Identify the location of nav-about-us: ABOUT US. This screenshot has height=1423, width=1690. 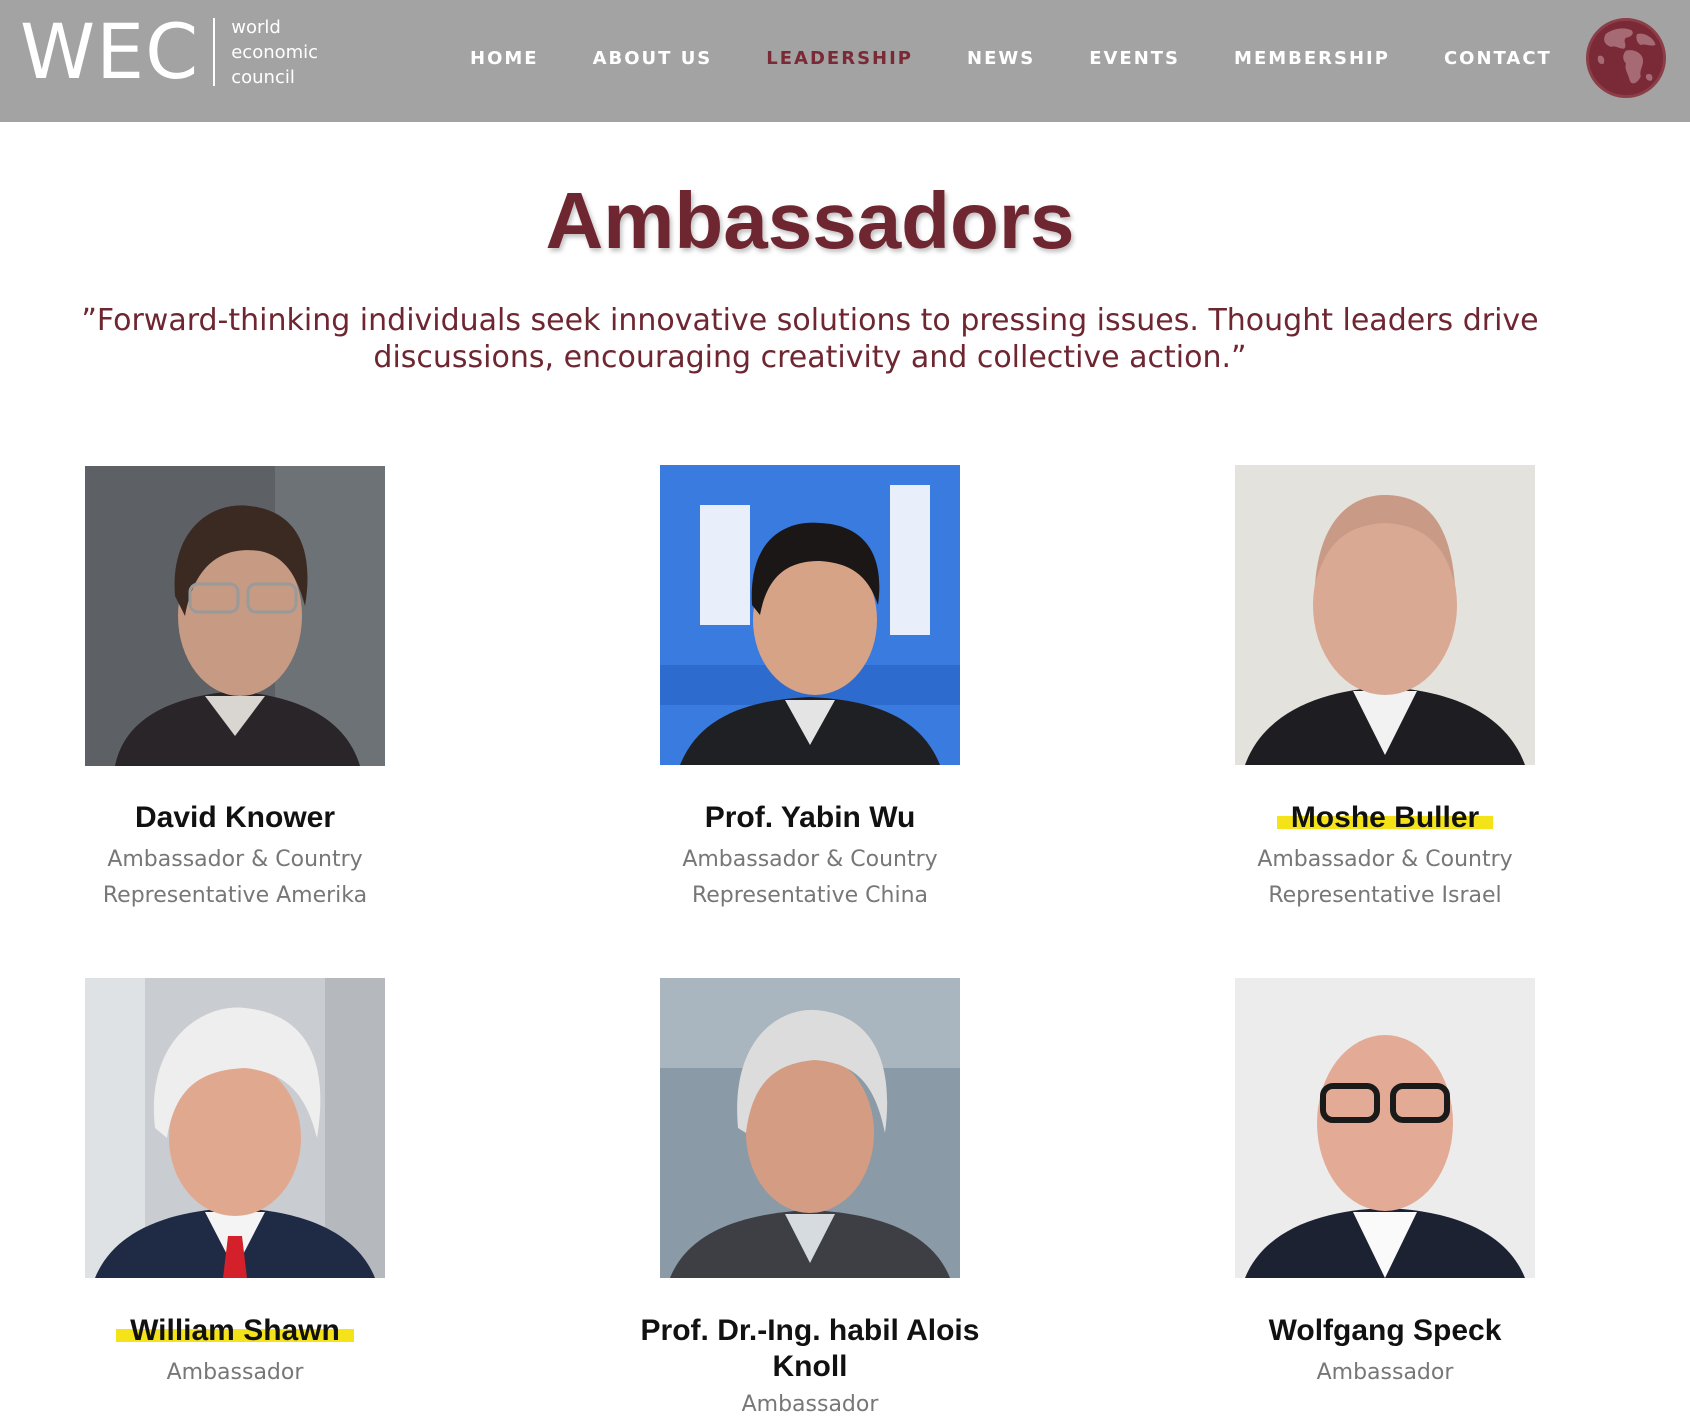
(653, 58).